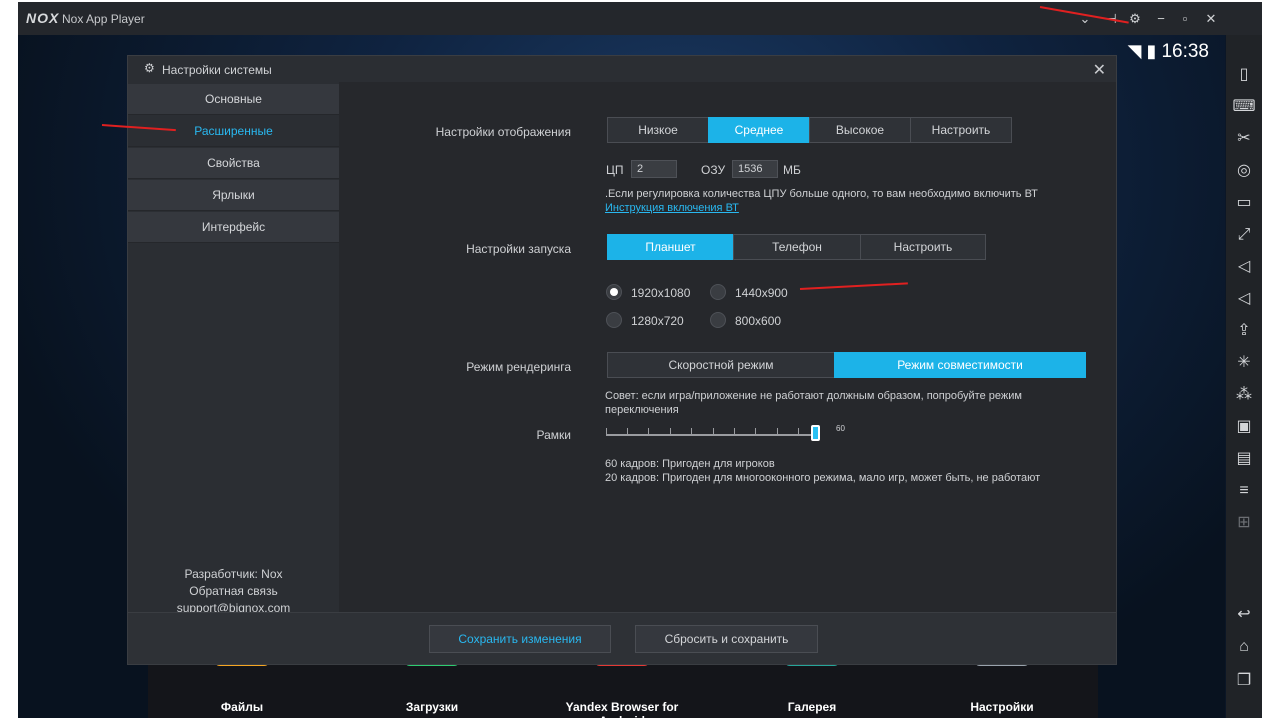 This screenshot has height=720, width=1280. I want to click on ram-label: ОЗУ, so click(713, 170).